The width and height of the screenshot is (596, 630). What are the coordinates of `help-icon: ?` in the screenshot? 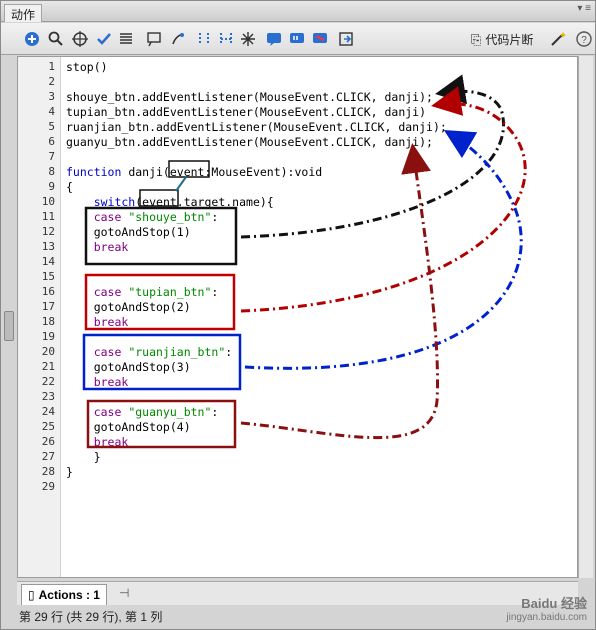 It's located at (584, 39).